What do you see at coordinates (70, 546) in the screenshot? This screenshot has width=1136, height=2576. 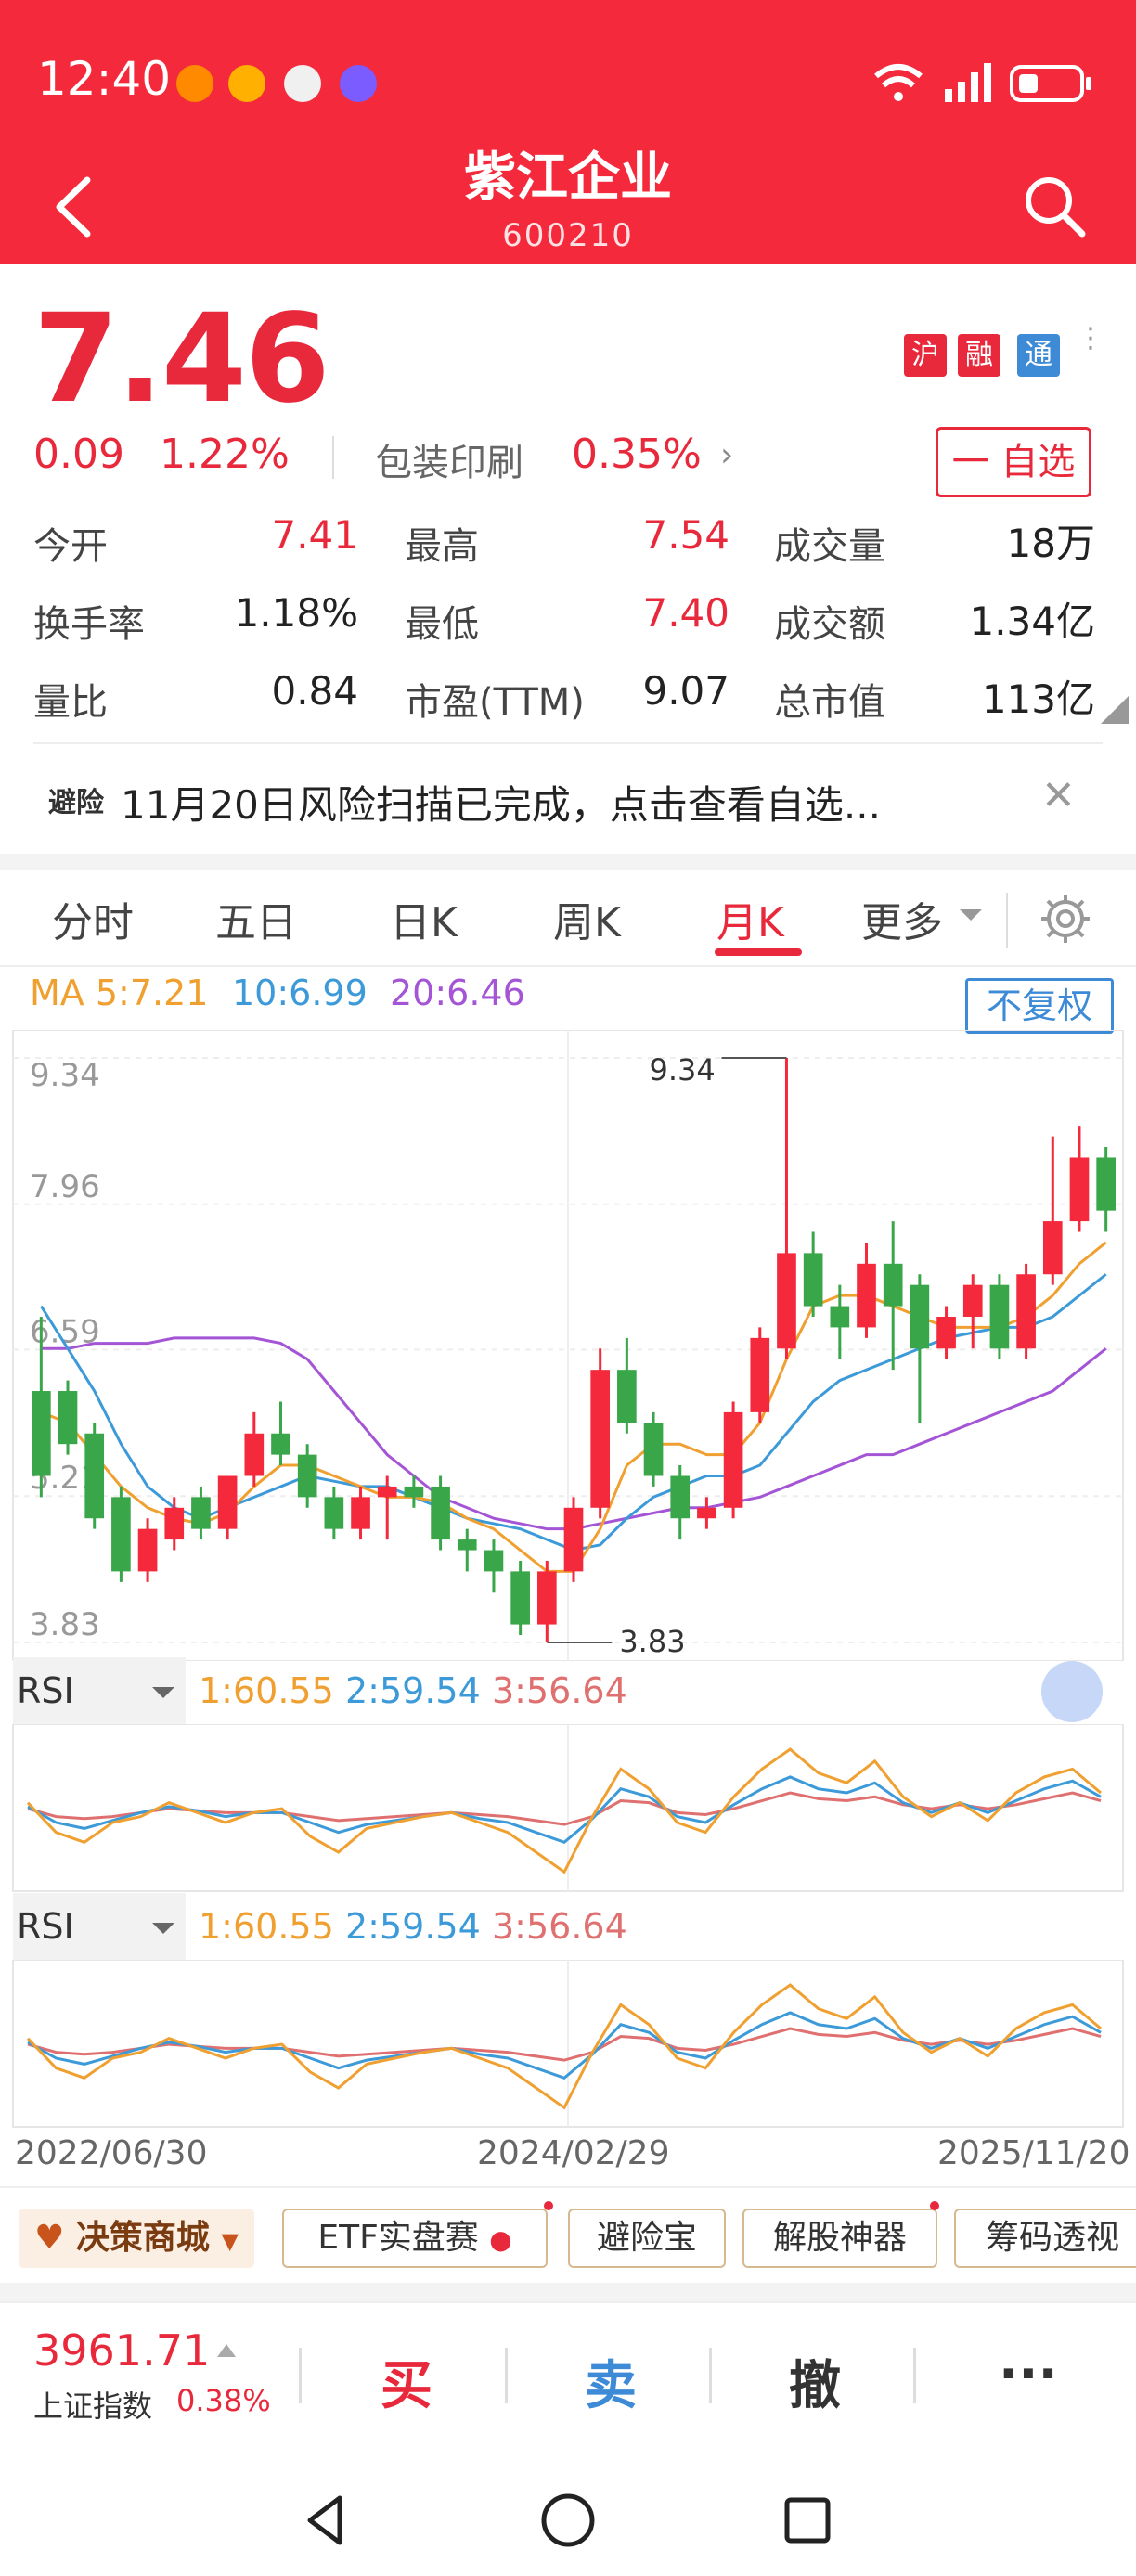 I see `stat-label-open: 今开` at bounding box center [70, 546].